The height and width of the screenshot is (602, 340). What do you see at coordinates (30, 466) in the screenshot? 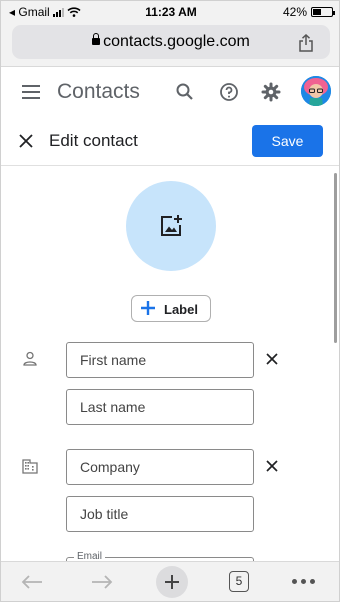
I see `building-icon` at bounding box center [30, 466].